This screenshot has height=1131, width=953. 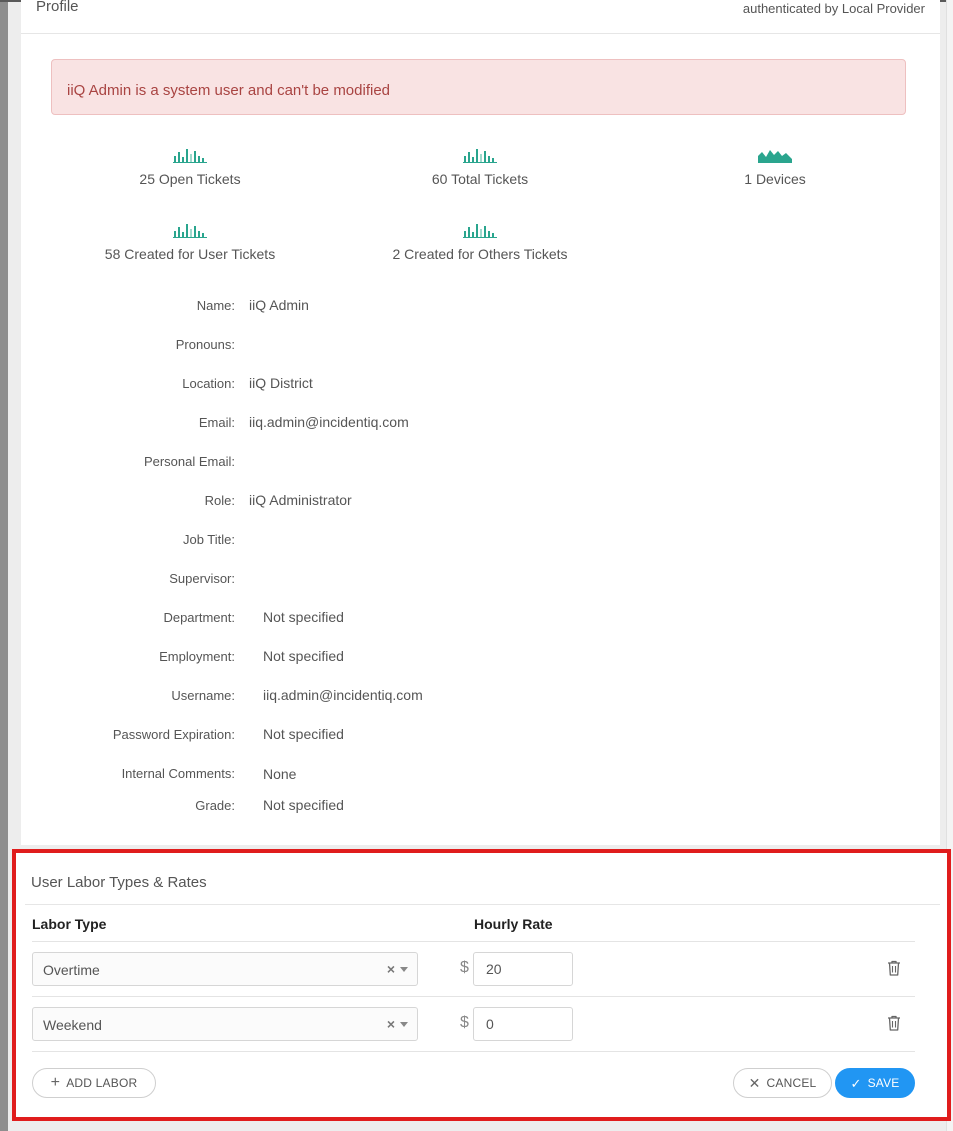 What do you see at coordinates (205, 344) in the screenshot?
I see `field-label-pronouns: Pronouns:` at bounding box center [205, 344].